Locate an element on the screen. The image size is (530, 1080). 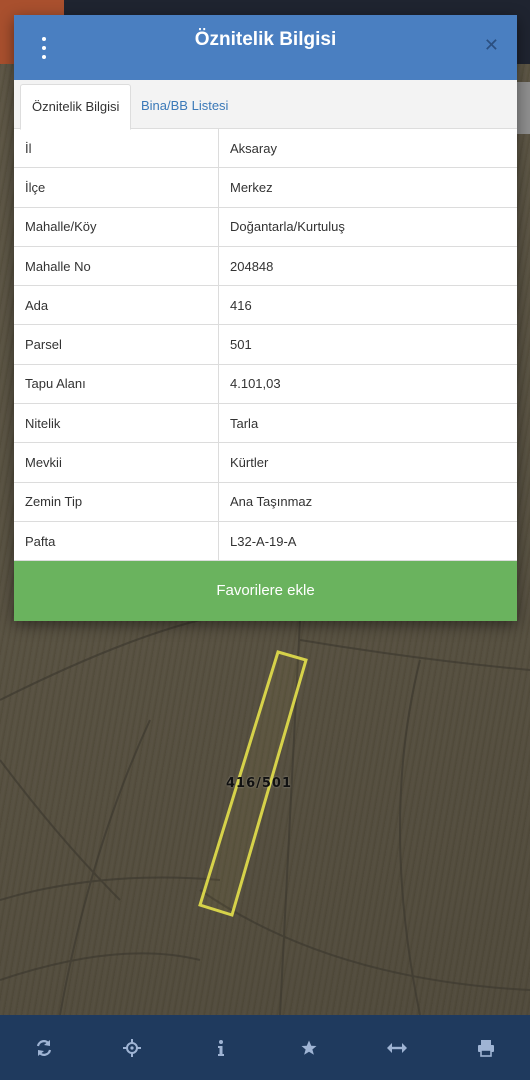
dialog-tabs: Öznitelik Bilgisi Bina/BB Listesi is located at coordinates (265, 105).